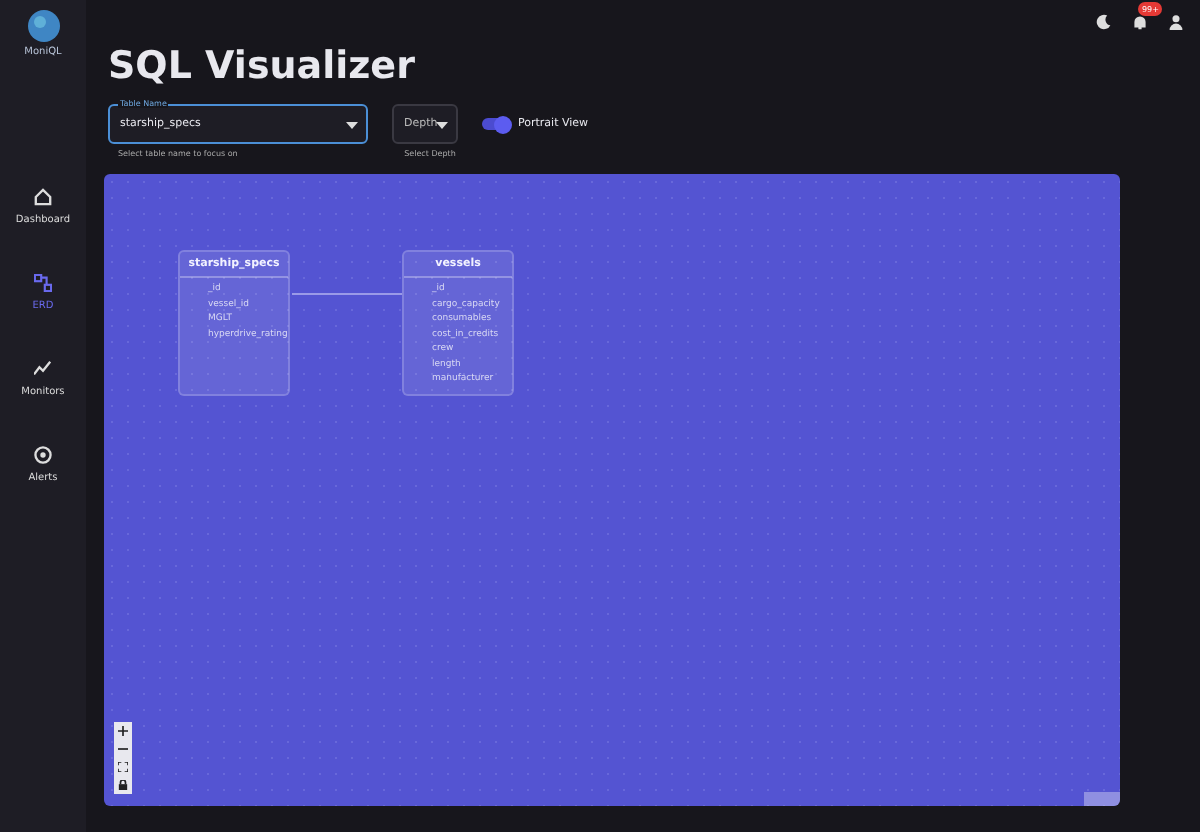  What do you see at coordinates (1104, 22) in the screenshot?
I see `moon-icon` at bounding box center [1104, 22].